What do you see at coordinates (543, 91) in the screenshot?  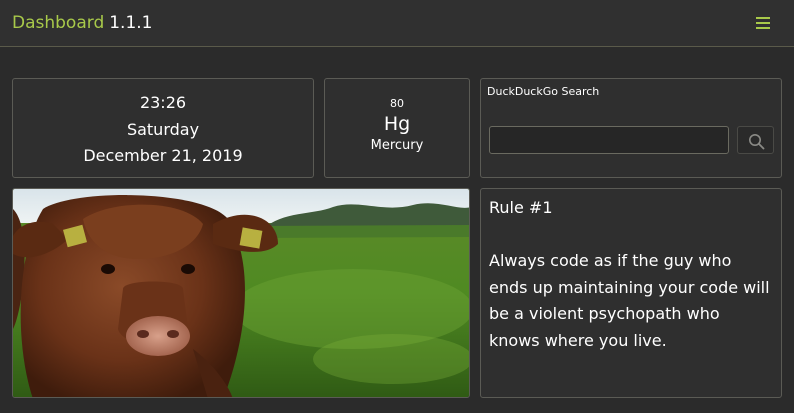 I see `search-title: DuckDuckGo Search` at bounding box center [543, 91].